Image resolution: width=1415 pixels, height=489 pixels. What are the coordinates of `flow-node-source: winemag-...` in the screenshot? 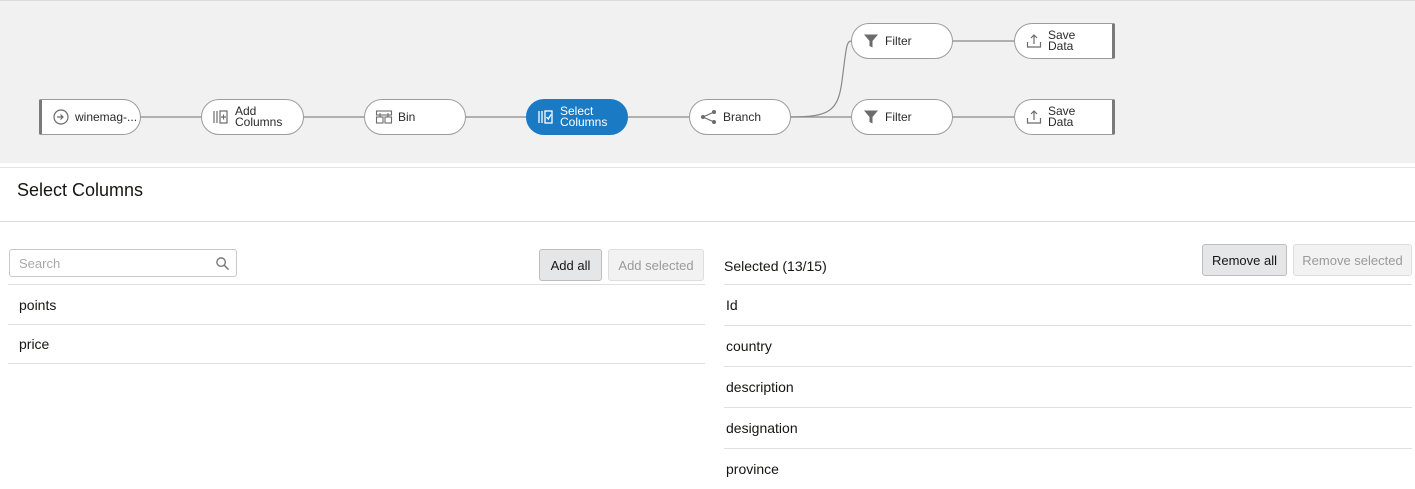 It's located at (90, 117).